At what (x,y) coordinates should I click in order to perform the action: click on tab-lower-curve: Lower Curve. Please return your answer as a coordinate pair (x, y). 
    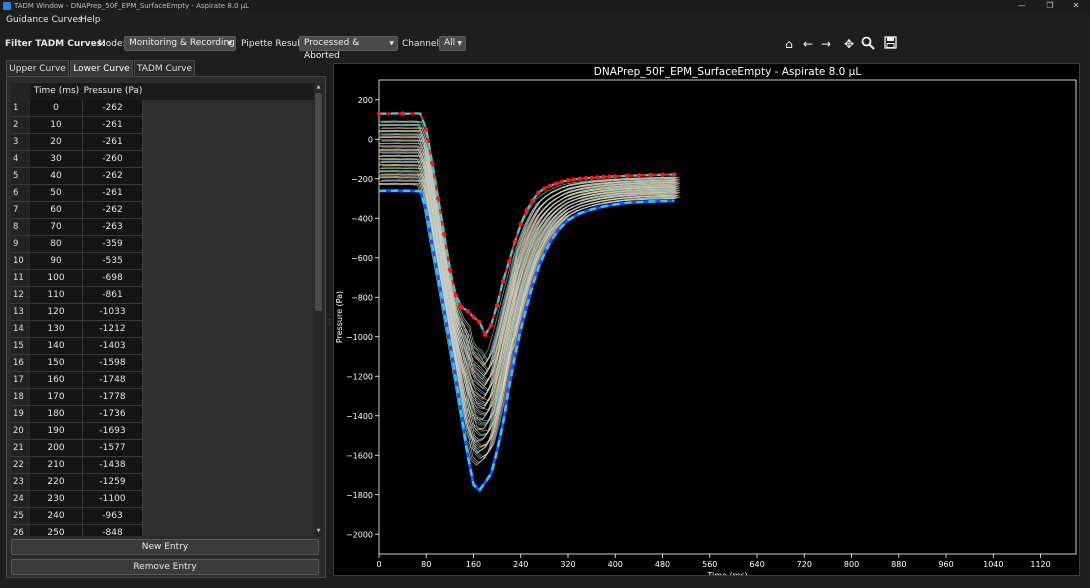
    Looking at the image, I should click on (101, 68).